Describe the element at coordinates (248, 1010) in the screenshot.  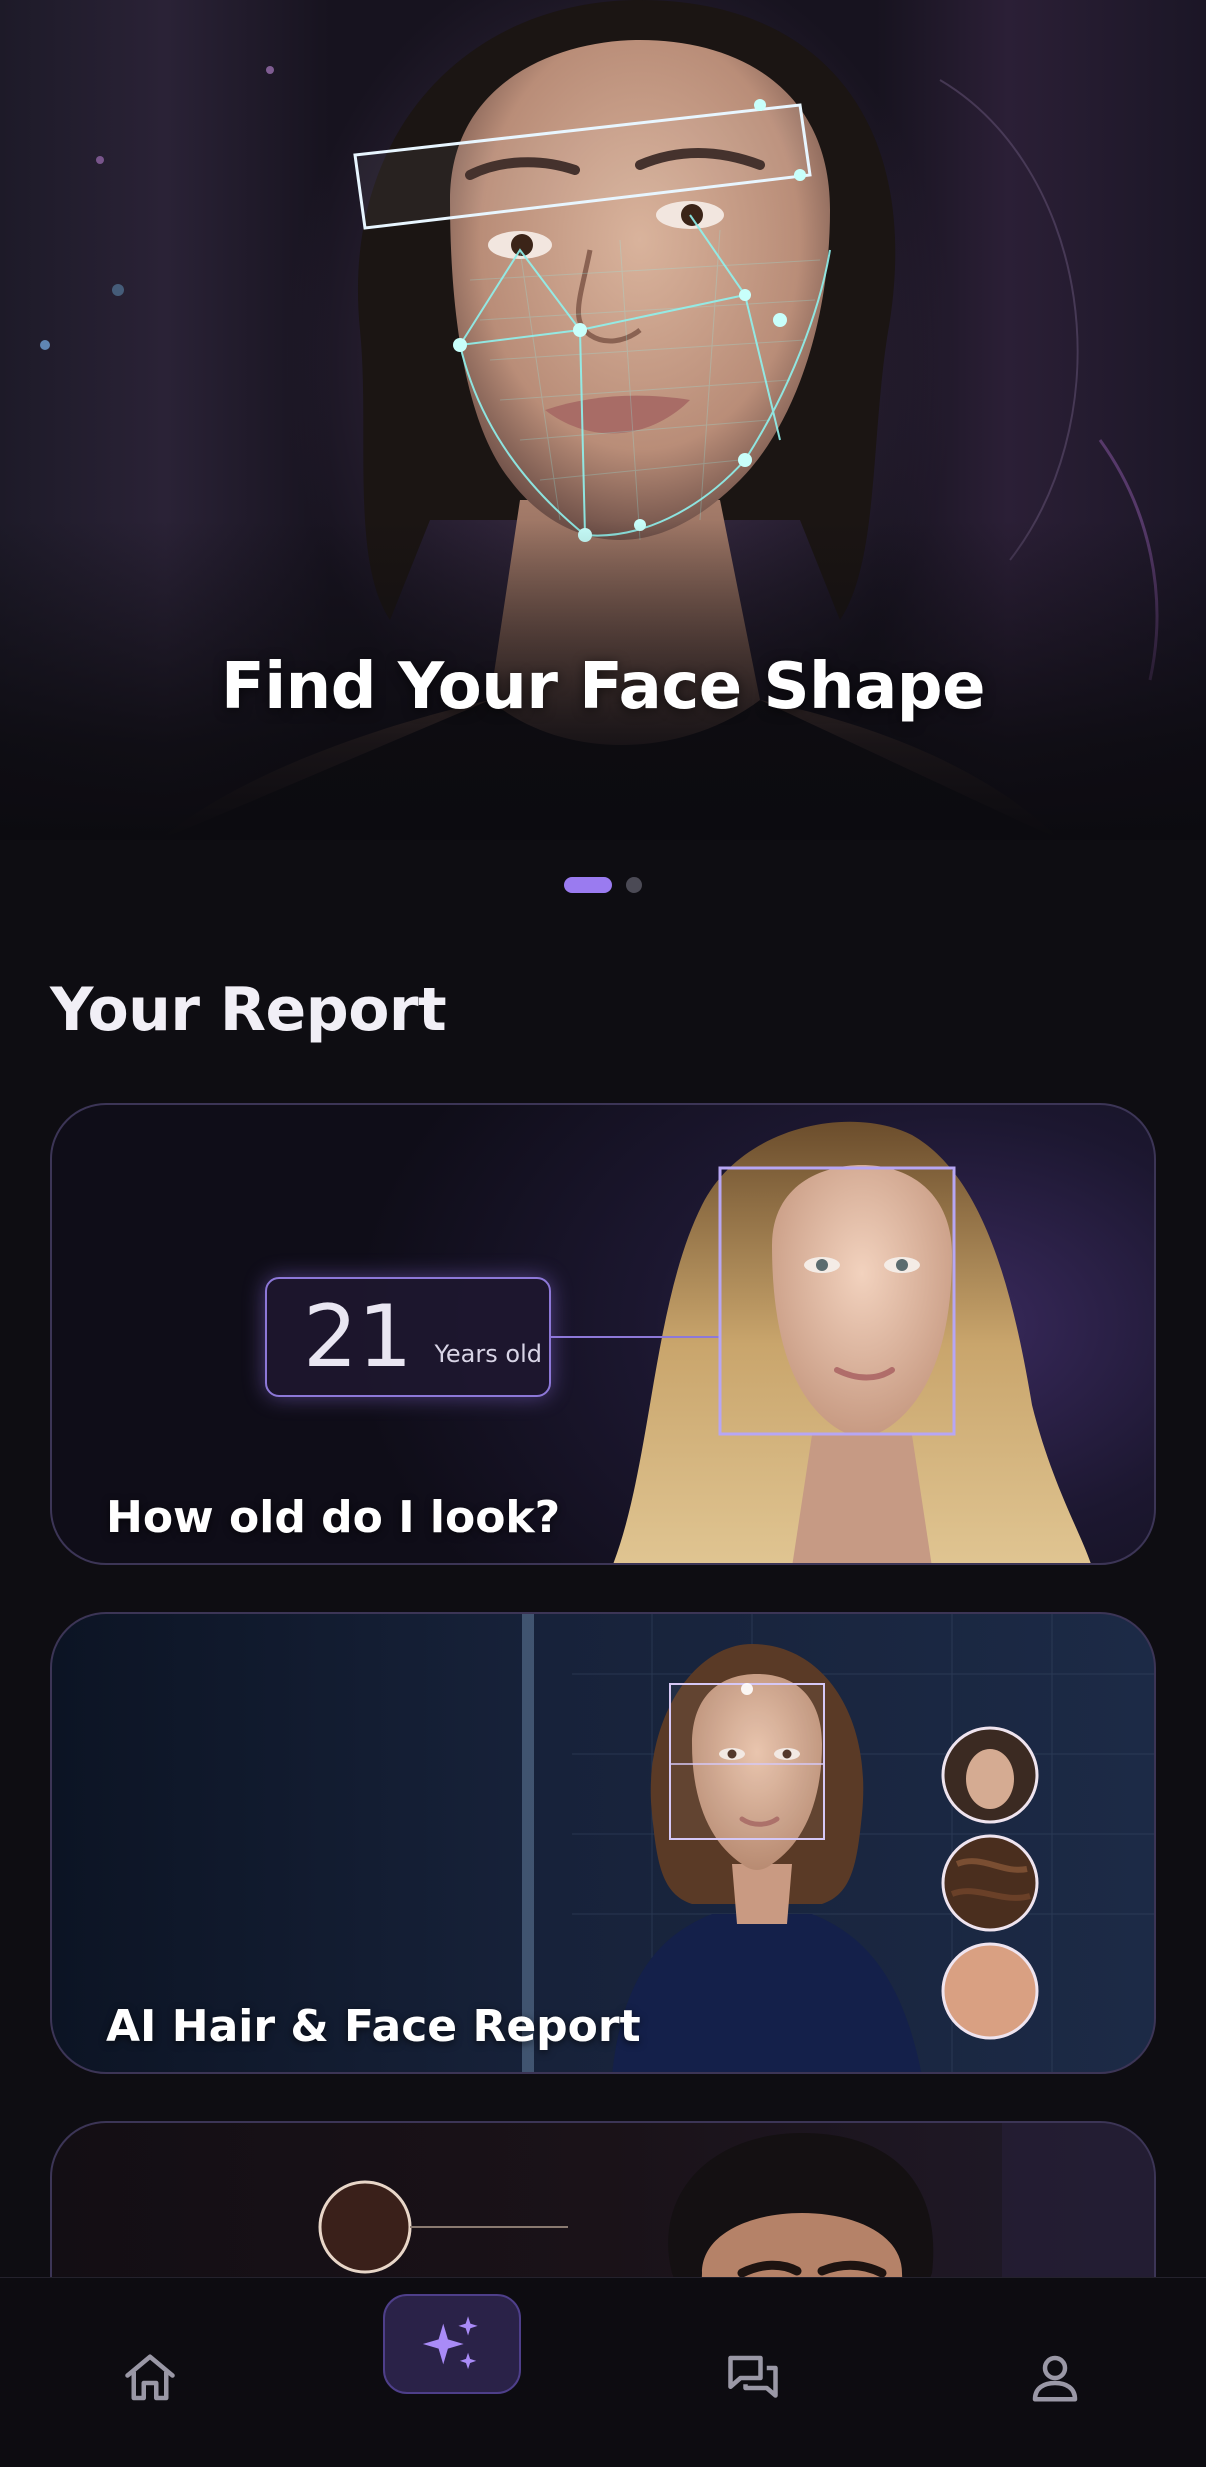
I see `section-title: Your Report` at that location.